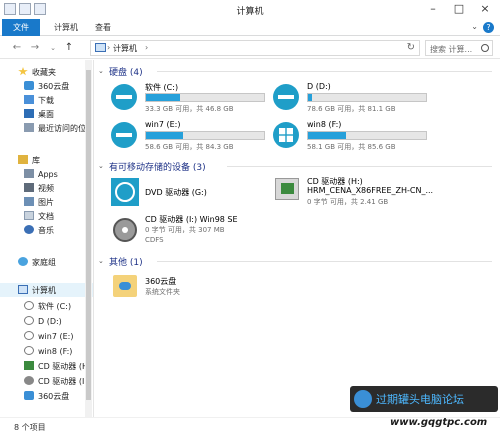 Image resolution: width=500 pixels, height=437 pixels. Describe the element at coordinates (103, 27) in the screenshot. I see `tab-view: 查看` at that location.